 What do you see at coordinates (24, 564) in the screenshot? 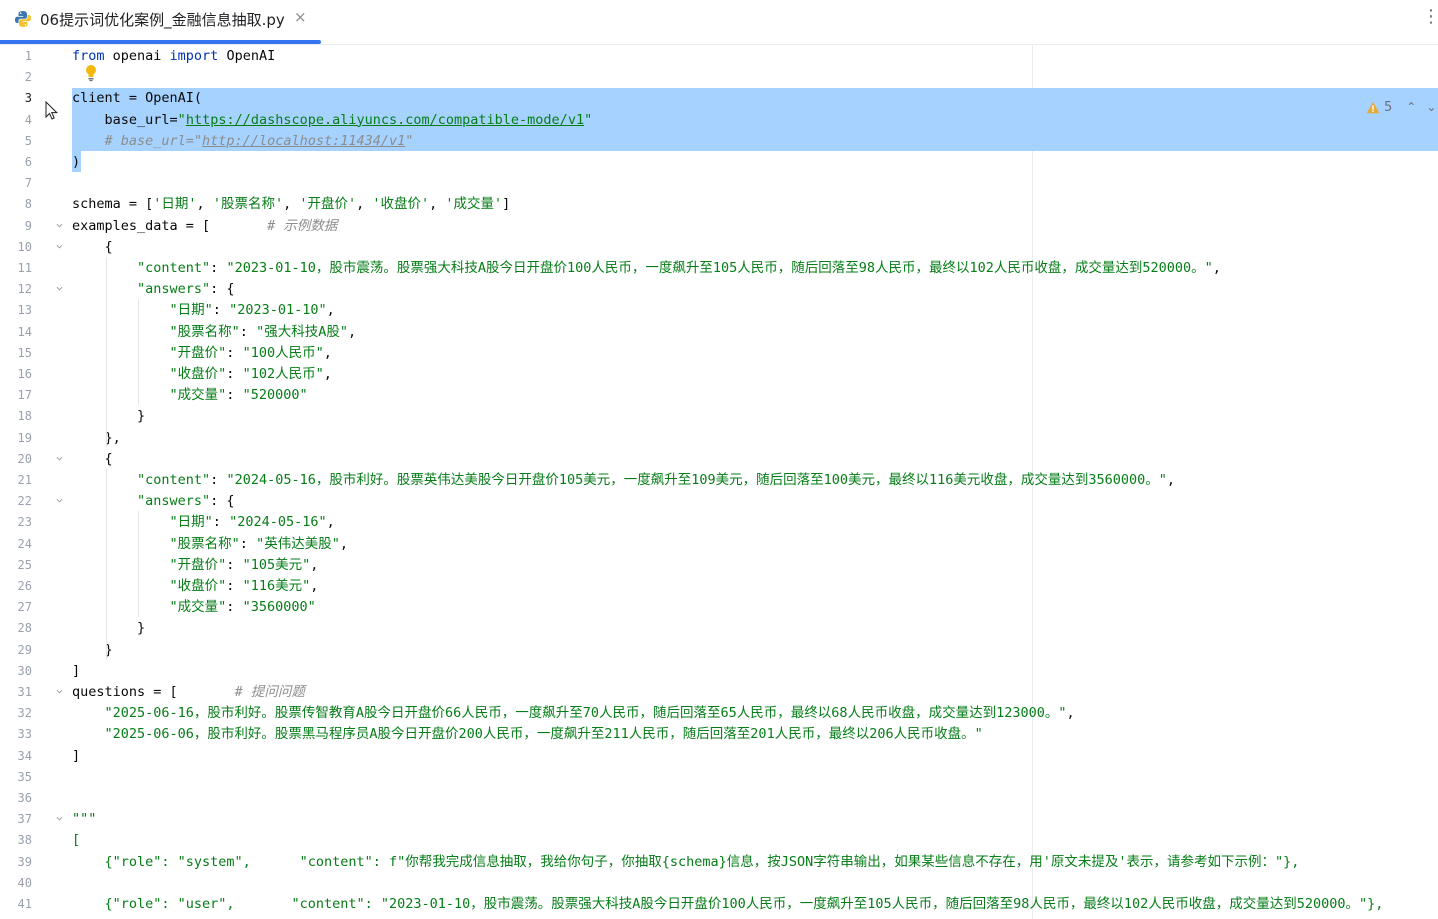
I see `line-number: 25` at bounding box center [24, 564].